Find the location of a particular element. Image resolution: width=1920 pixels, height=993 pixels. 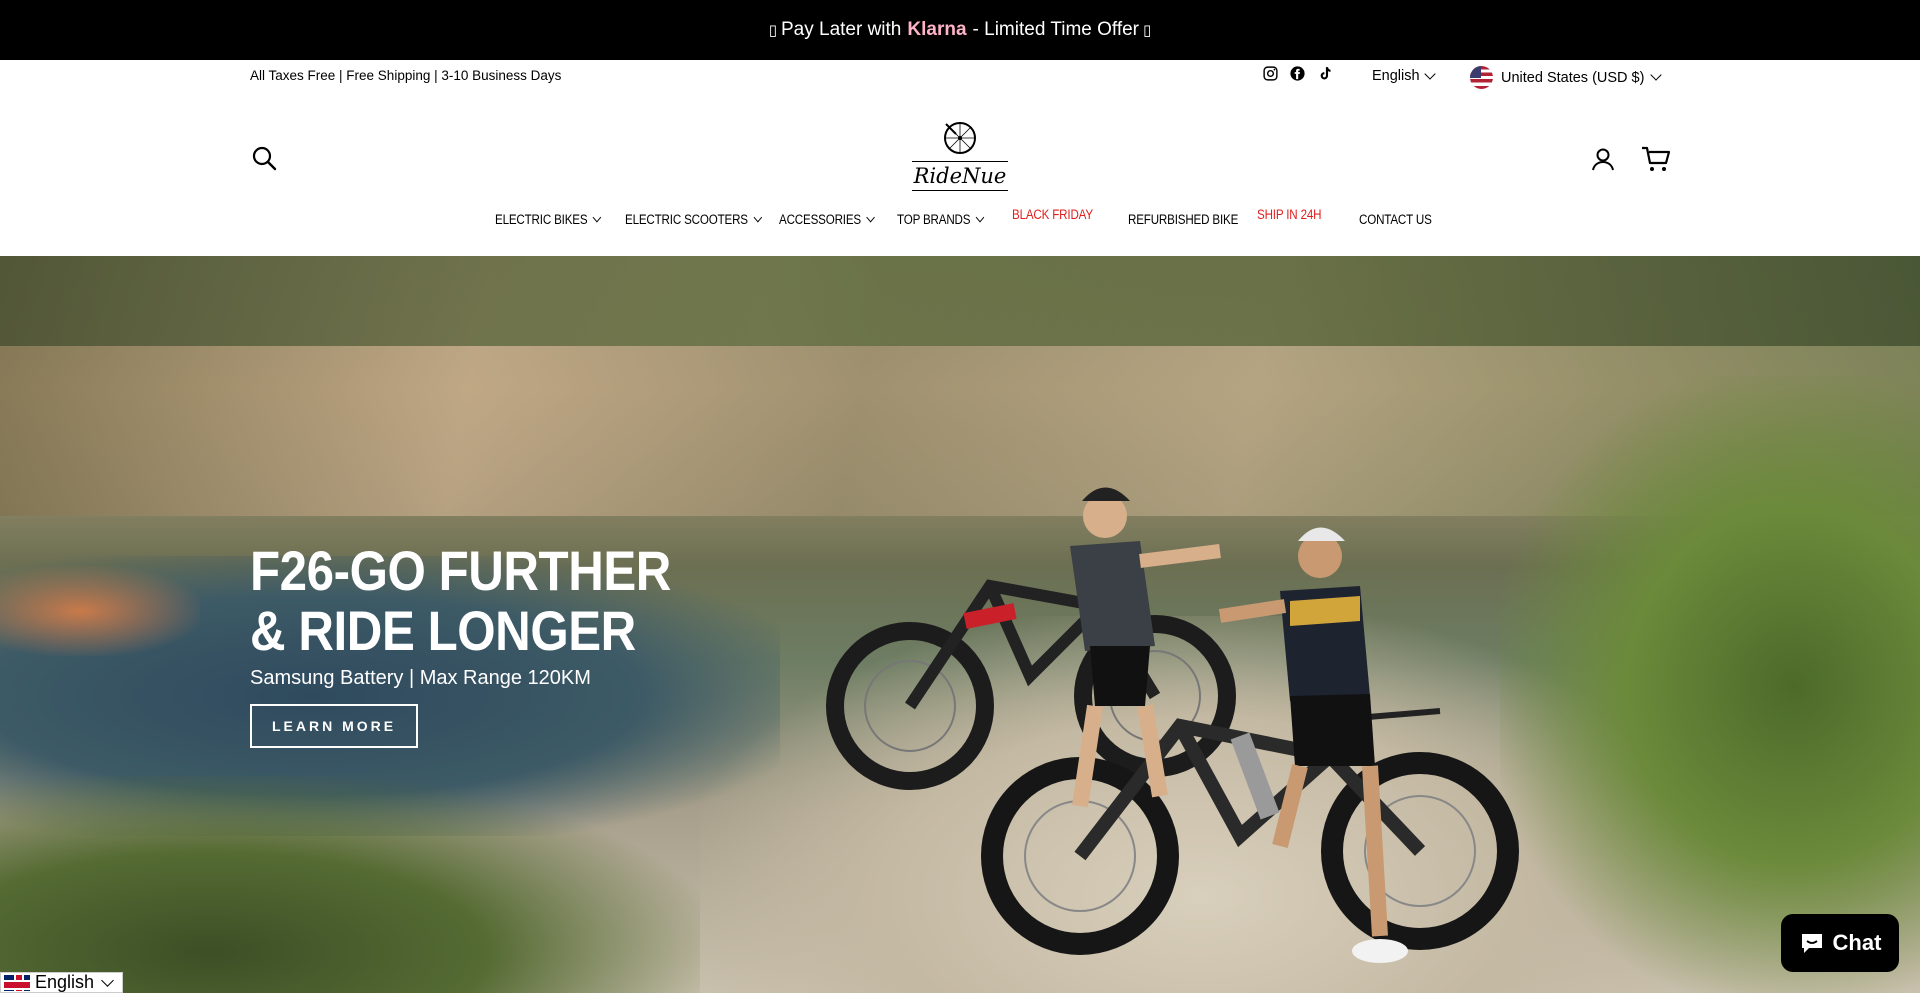

nav-item-label: ELECTRIC SCOOTERS is located at coordinates (686, 219).